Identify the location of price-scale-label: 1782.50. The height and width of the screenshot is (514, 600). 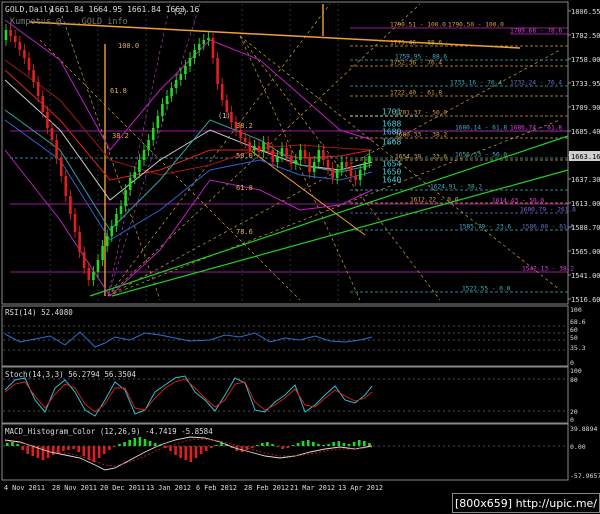
(585, 36).